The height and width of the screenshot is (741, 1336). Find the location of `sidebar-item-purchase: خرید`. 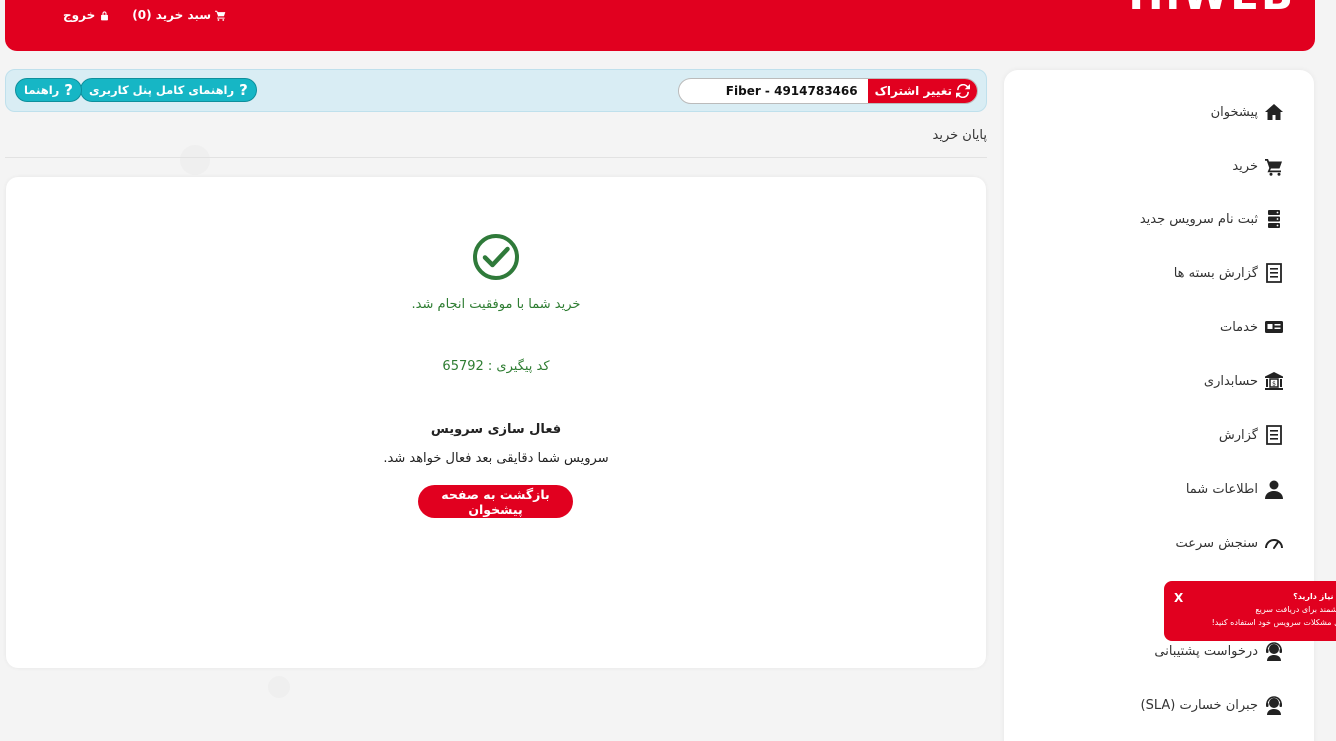

sidebar-item-purchase: خرید is located at coordinates (1258, 166).